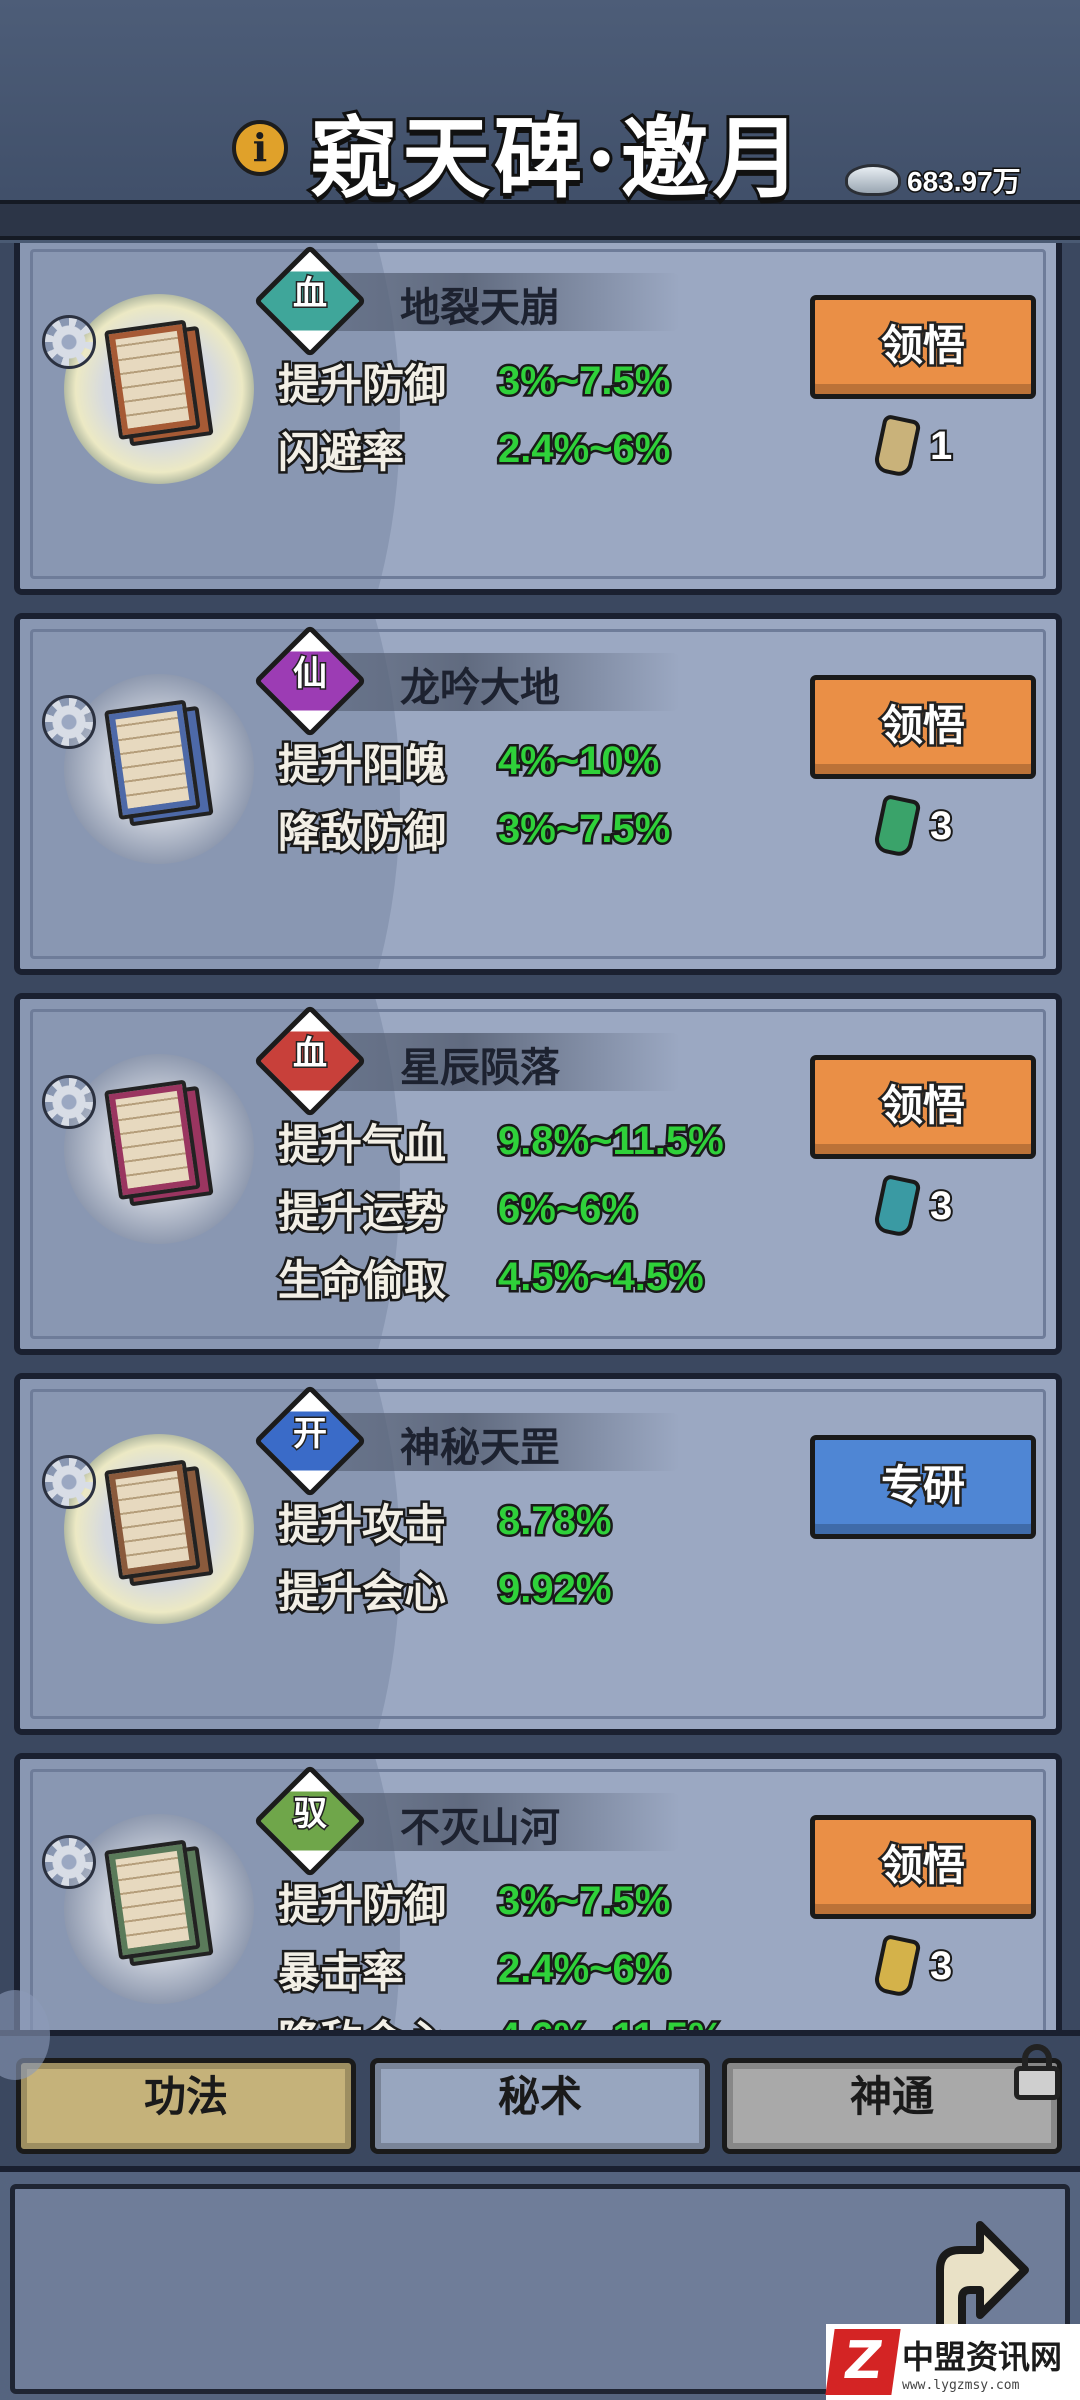 The width and height of the screenshot is (1080, 2400). What do you see at coordinates (611, 1140) in the screenshot?
I see `stat-value: 9.8%~11.5%` at bounding box center [611, 1140].